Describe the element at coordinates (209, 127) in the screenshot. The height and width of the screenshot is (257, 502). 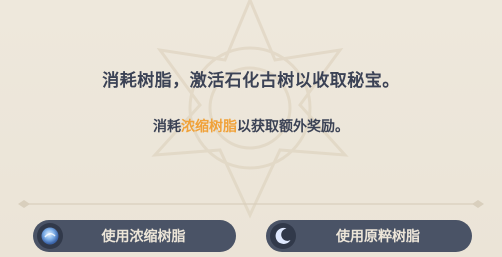
I see `condensed-resin-highlight: 浓缩树脂` at that location.